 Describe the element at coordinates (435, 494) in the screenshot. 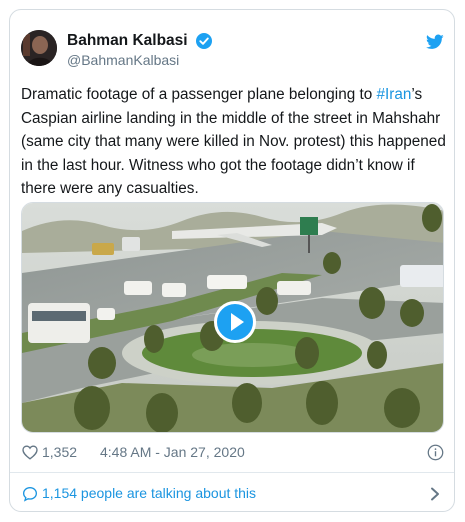

I see `chevron-right-icon` at that location.